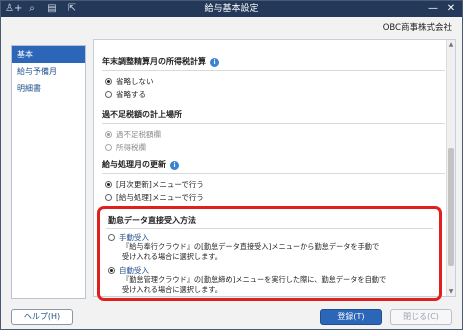 The image size is (463, 330). Describe the element at coordinates (451, 44) in the screenshot. I see `scroll-up-icon: ▲` at that location.